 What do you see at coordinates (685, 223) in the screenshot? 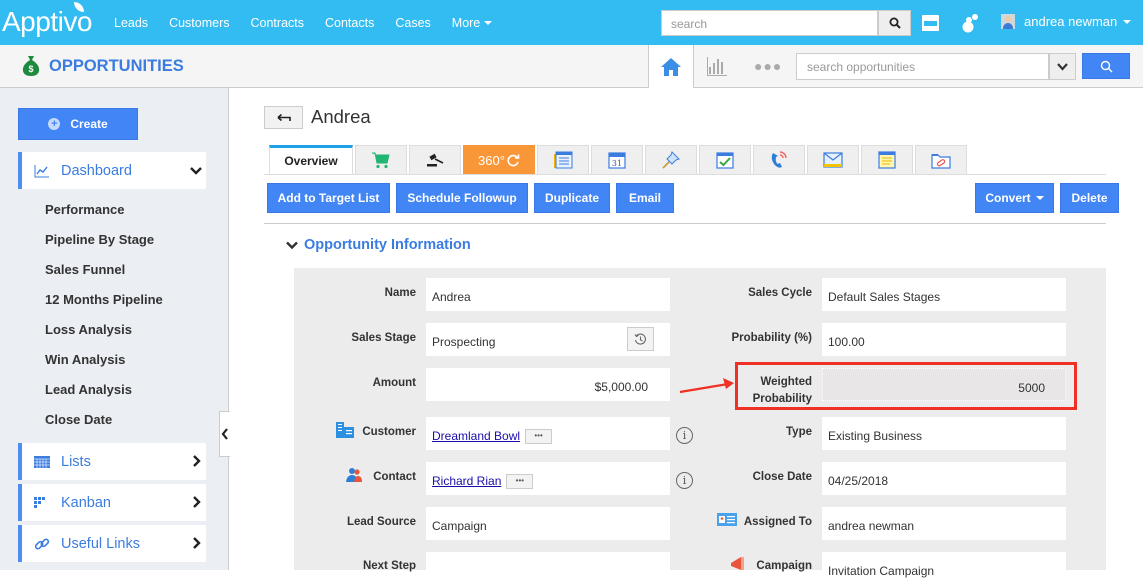
I see `actions-divider` at bounding box center [685, 223].